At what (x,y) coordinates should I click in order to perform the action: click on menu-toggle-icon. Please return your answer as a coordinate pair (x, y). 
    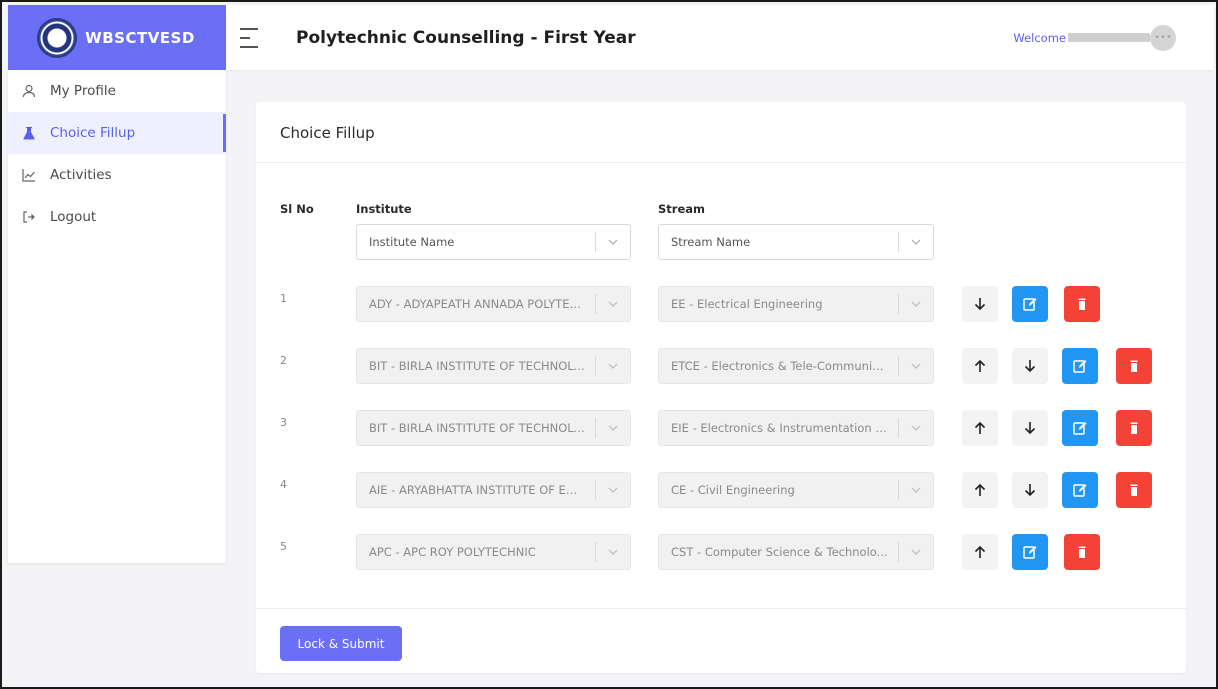
    Looking at the image, I should click on (251, 37).